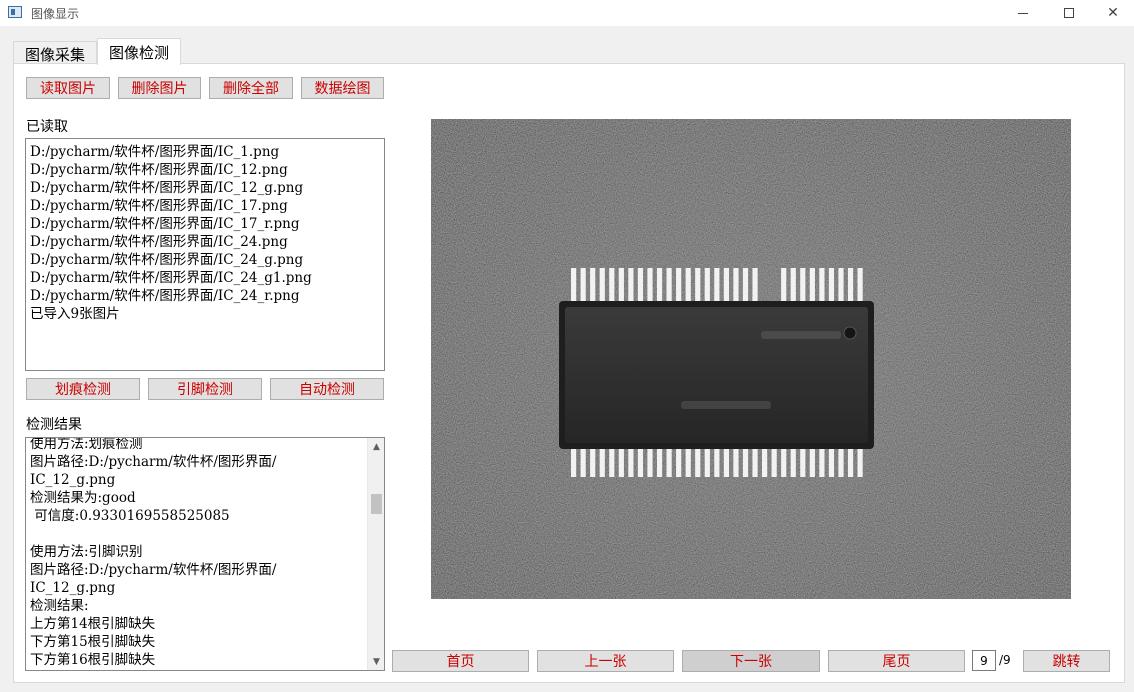  Describe the element at coordinates (159, 170) in the screenshot. I see `loaded-line: D:/pycharm/软件杯/图形界面/IC_12.png` at that location.